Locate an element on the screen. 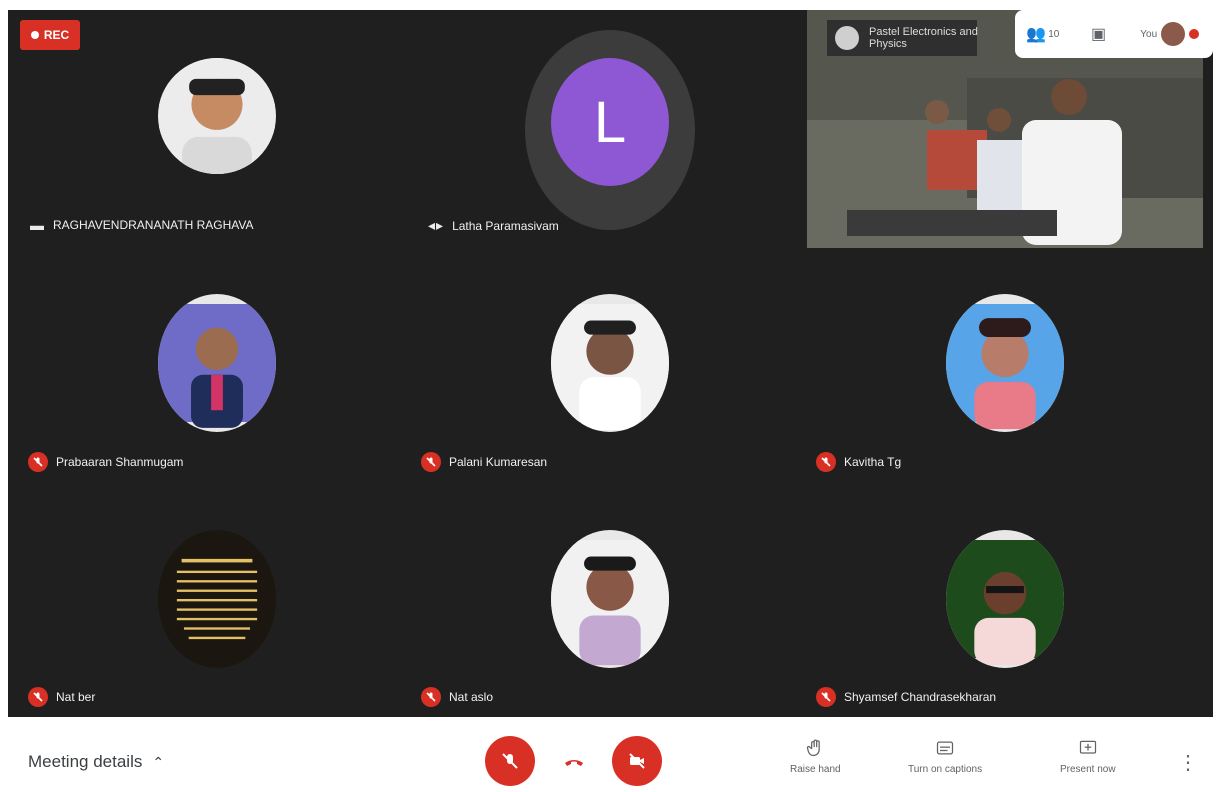 The height and width of the screenshot is (792, 1217). leave-call-button is located at coordinates (574, 761).